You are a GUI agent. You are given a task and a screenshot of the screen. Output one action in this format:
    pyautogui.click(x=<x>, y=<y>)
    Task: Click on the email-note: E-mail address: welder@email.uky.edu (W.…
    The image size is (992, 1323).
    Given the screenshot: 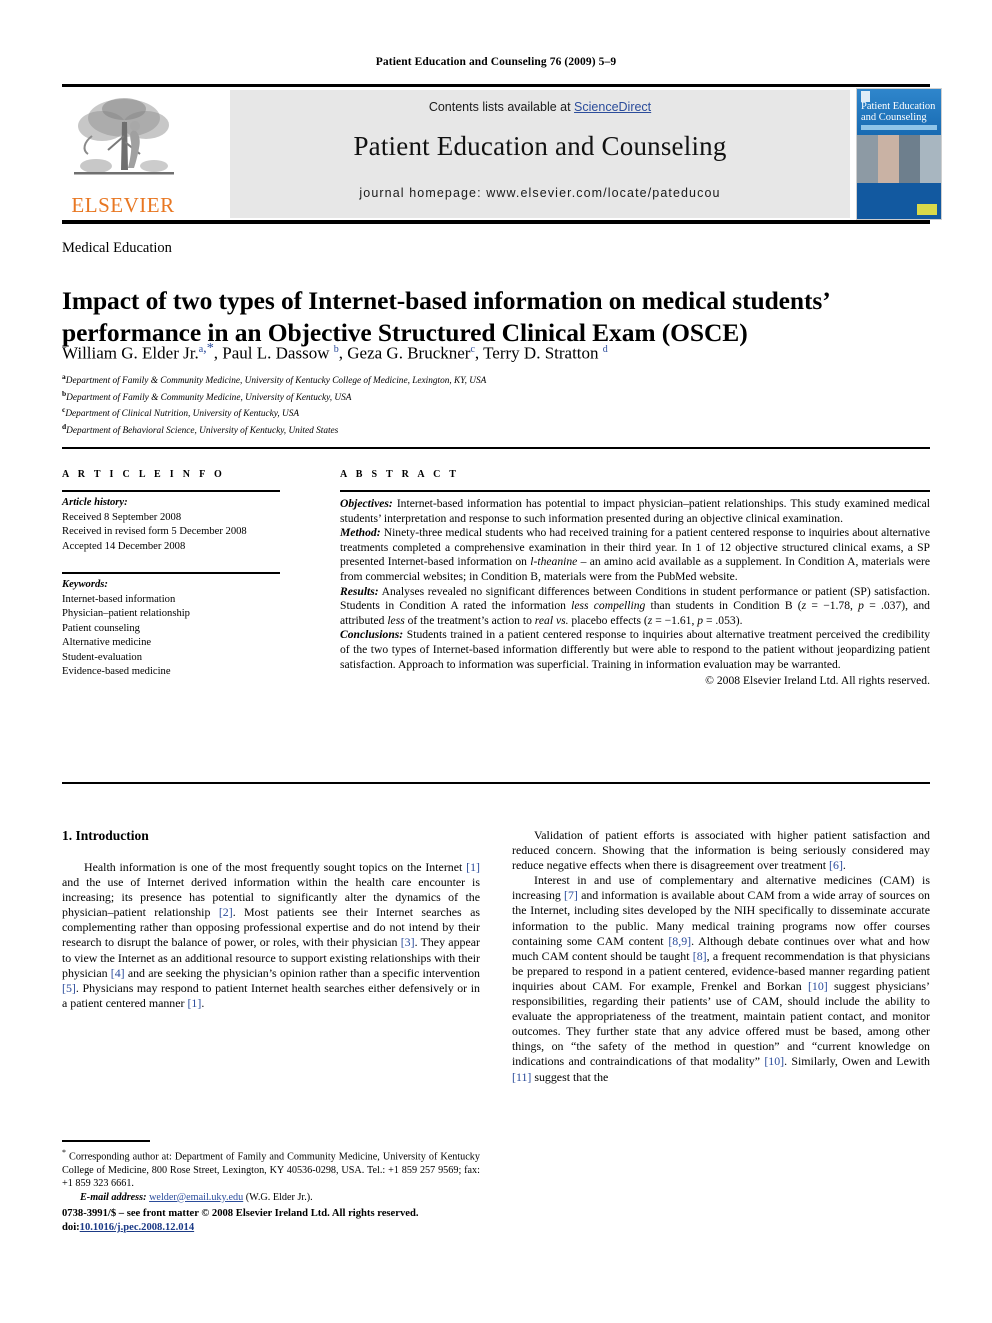 What is the action you would take?
    pyautogui.click(x=271, y=1197)
    